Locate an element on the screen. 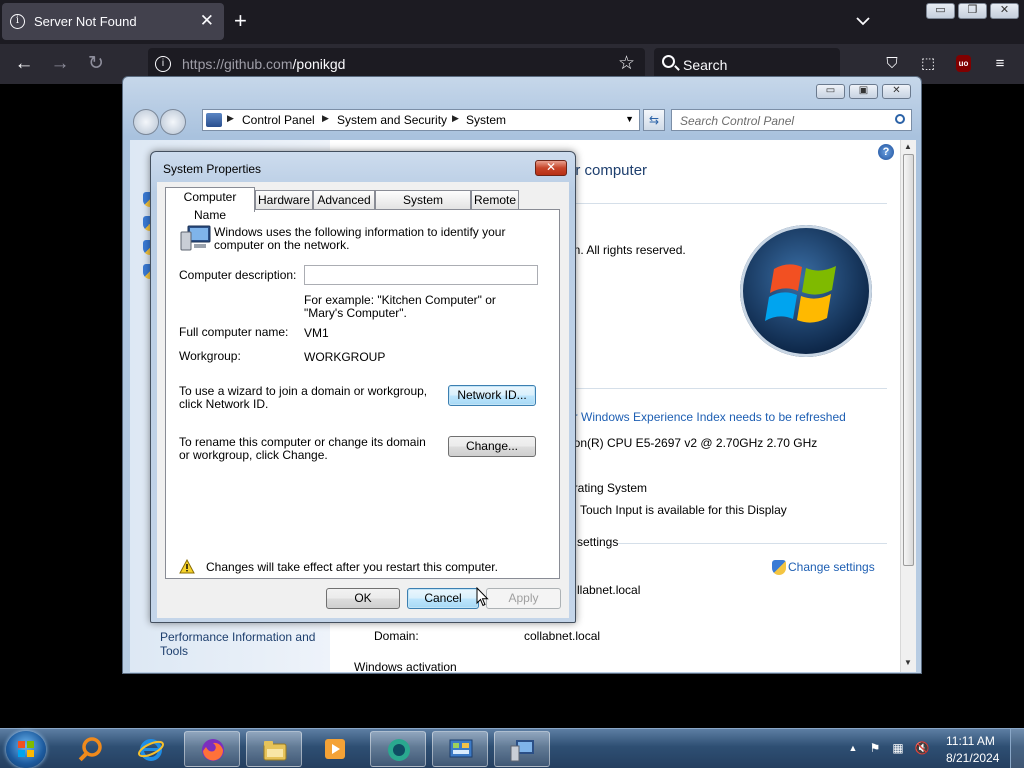 The height and width of the screenshot is (768, 1024). url-path: /ponikgd is located at coordinates (319, 64).